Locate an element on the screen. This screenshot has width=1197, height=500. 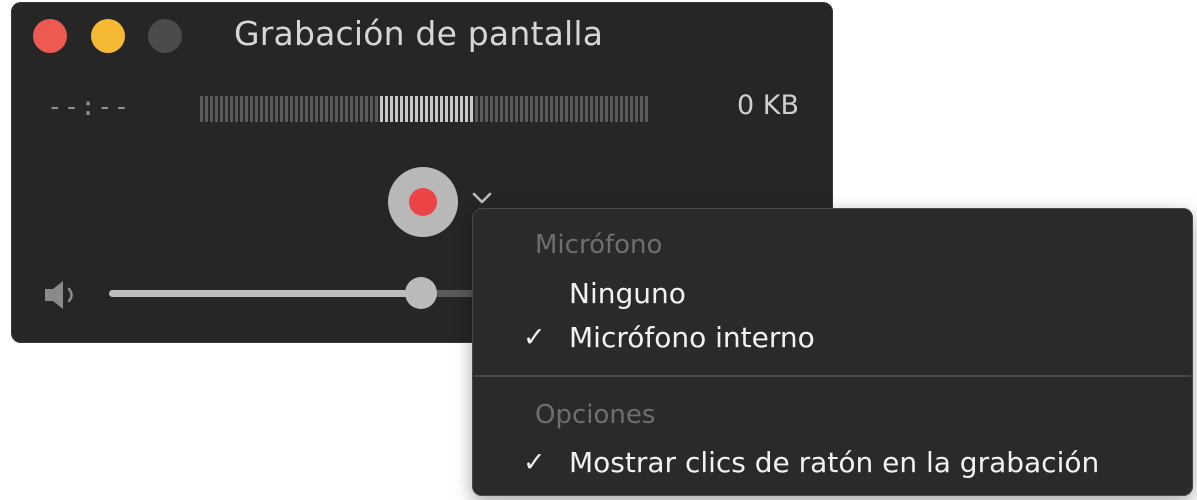
window-title: Grabación de pantalla is located at coordinates (419, 33).